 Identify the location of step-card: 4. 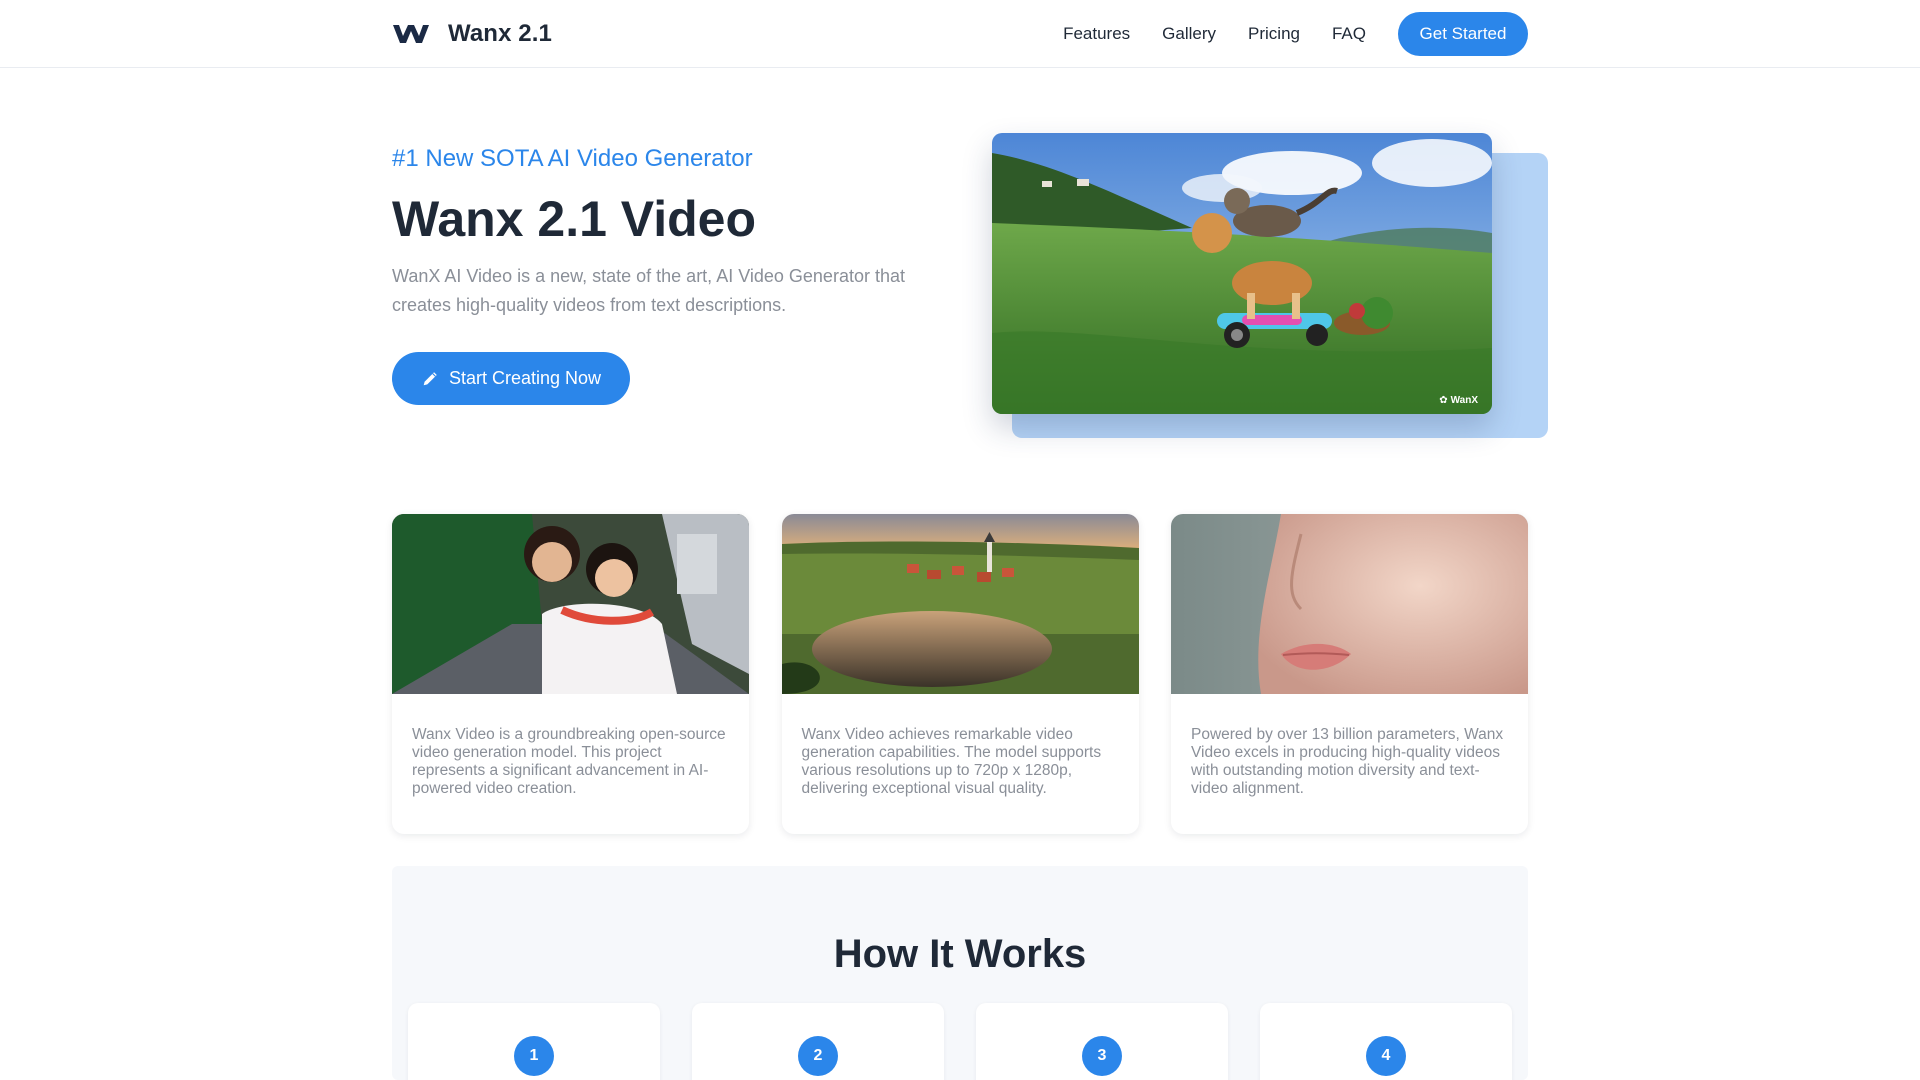
(1386, 1041).